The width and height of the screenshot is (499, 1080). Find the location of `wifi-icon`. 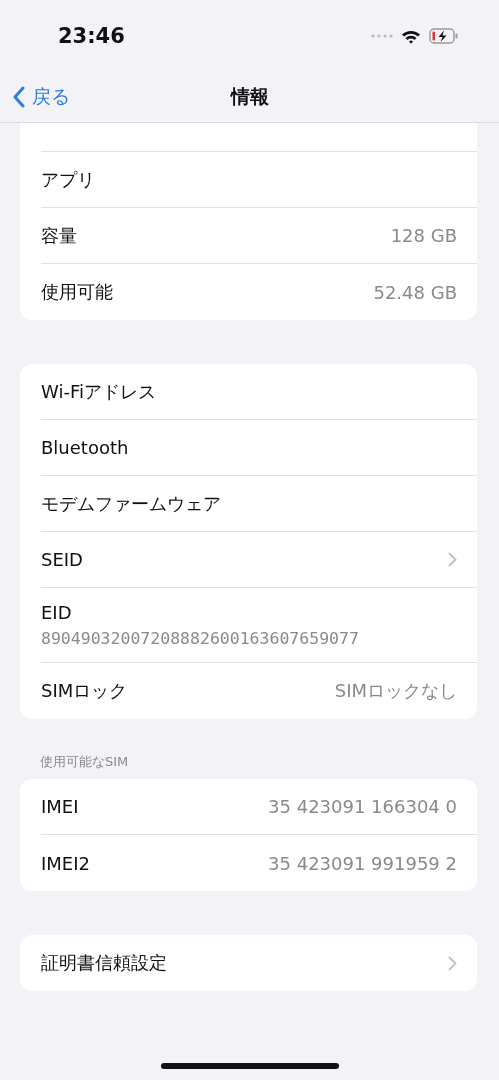

wifi-icon is located at coordinates (411, 36).